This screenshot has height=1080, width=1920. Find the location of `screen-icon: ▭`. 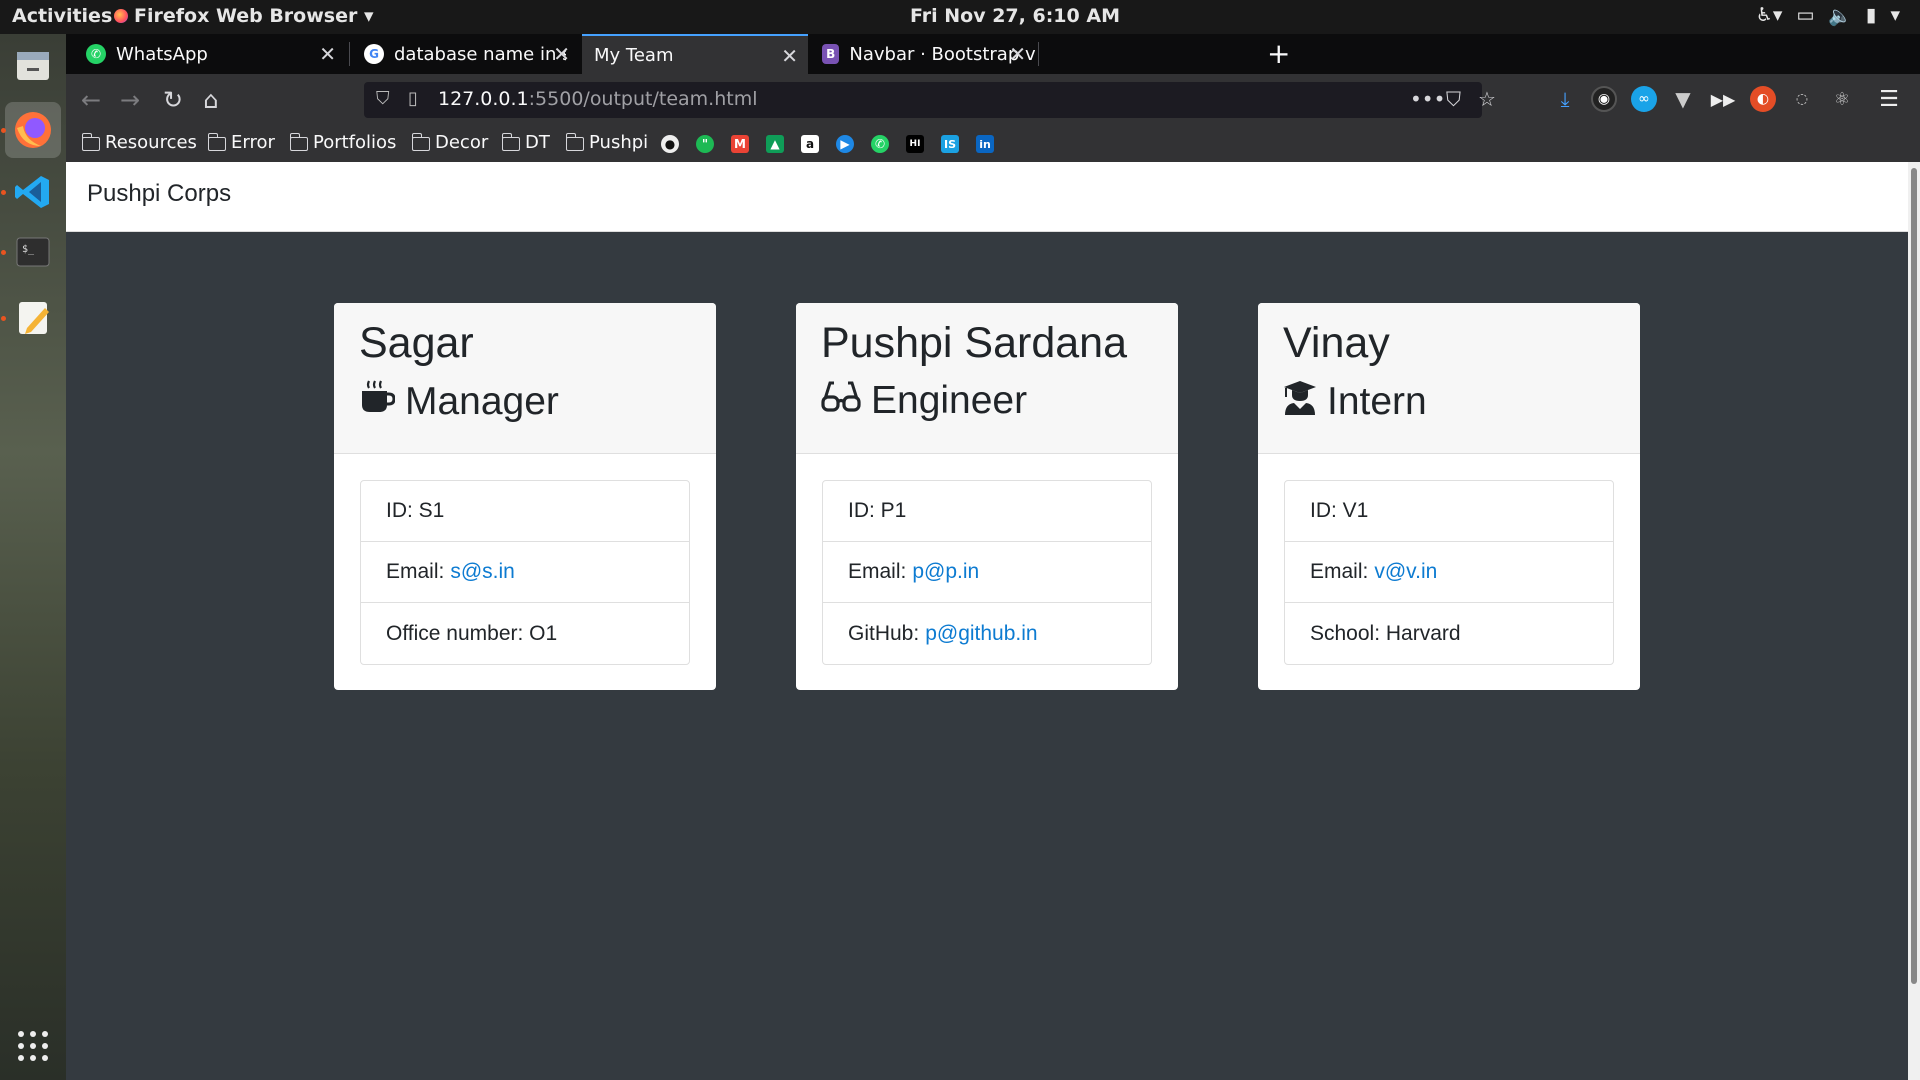

screen-icon: ▭ is located at coordinates (1805, 15).